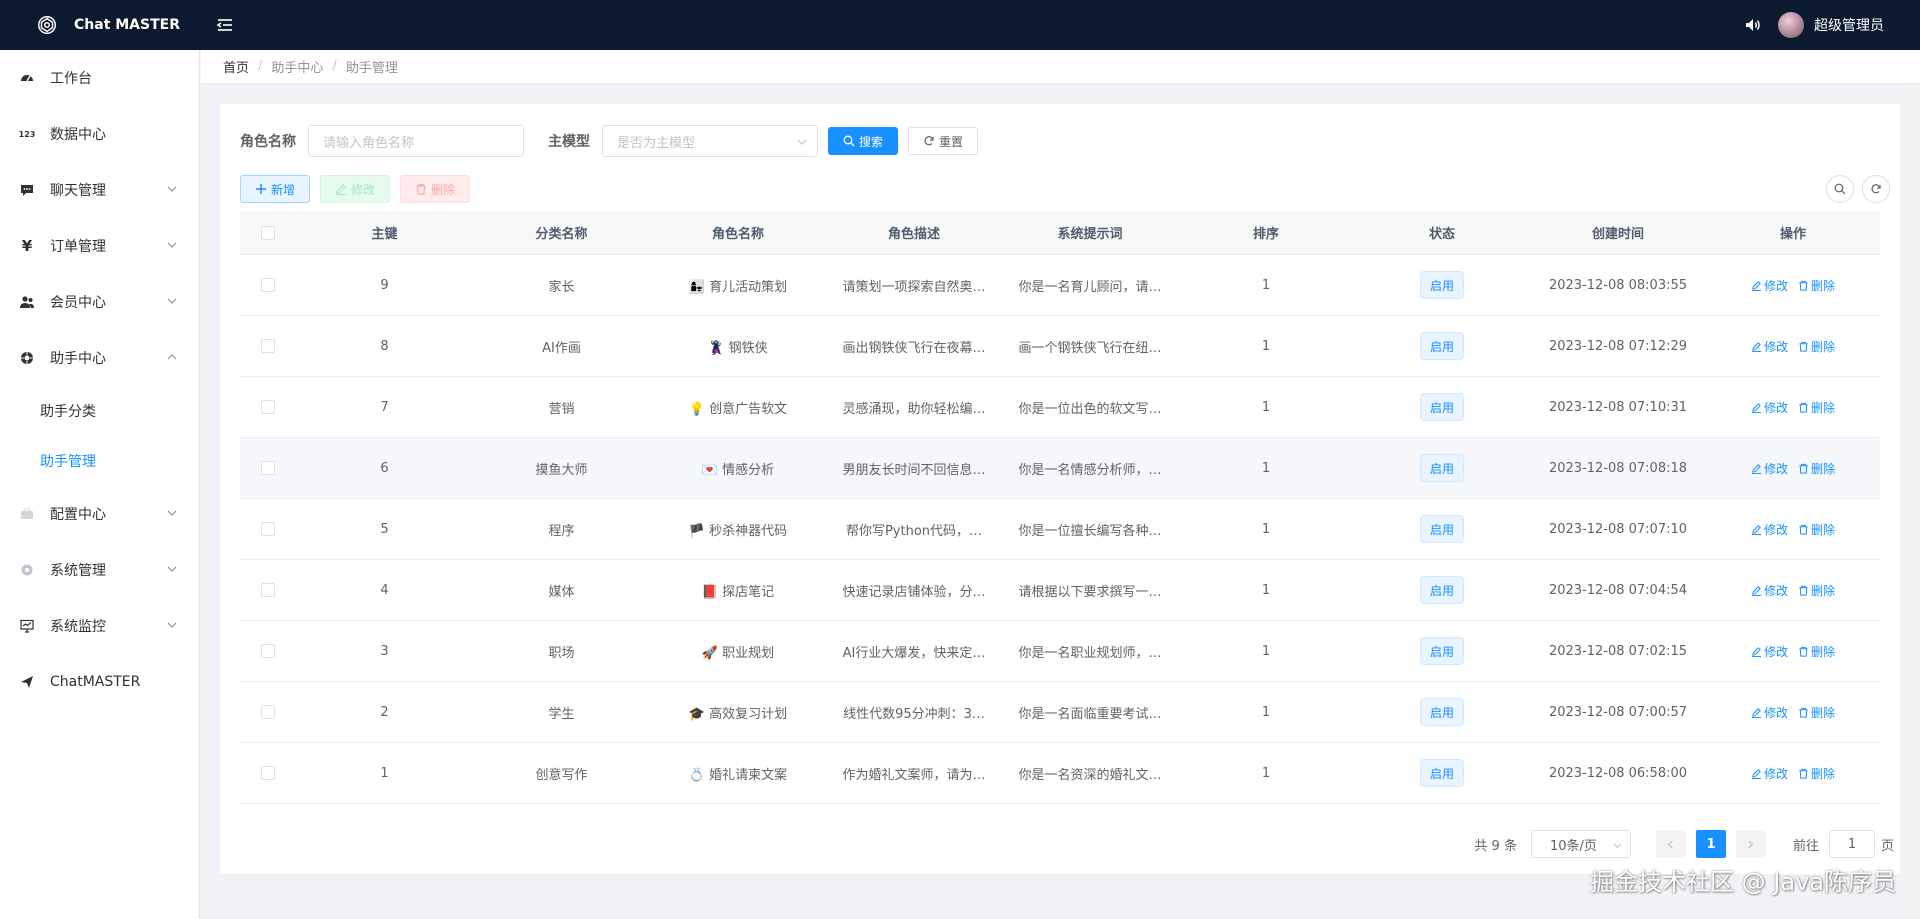 The width and height of the screenshot is (1920, 919). Describe the element at coordinates (1793, 285) in the screenshot. I see `cell-operations: 修改 删除` at that location.